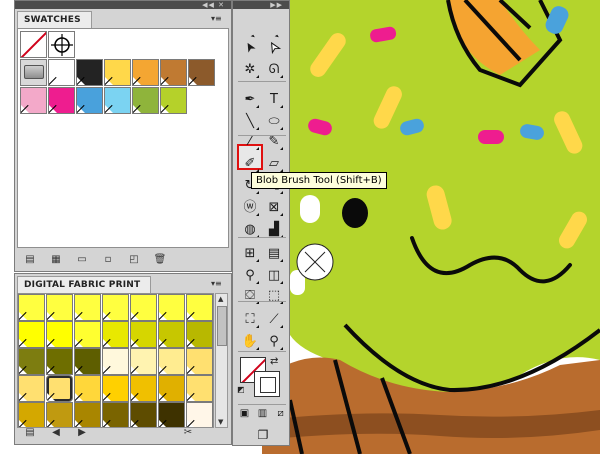 The image size is (600, 454). I want to click on type-tool-icon: T, so click(274, 99).